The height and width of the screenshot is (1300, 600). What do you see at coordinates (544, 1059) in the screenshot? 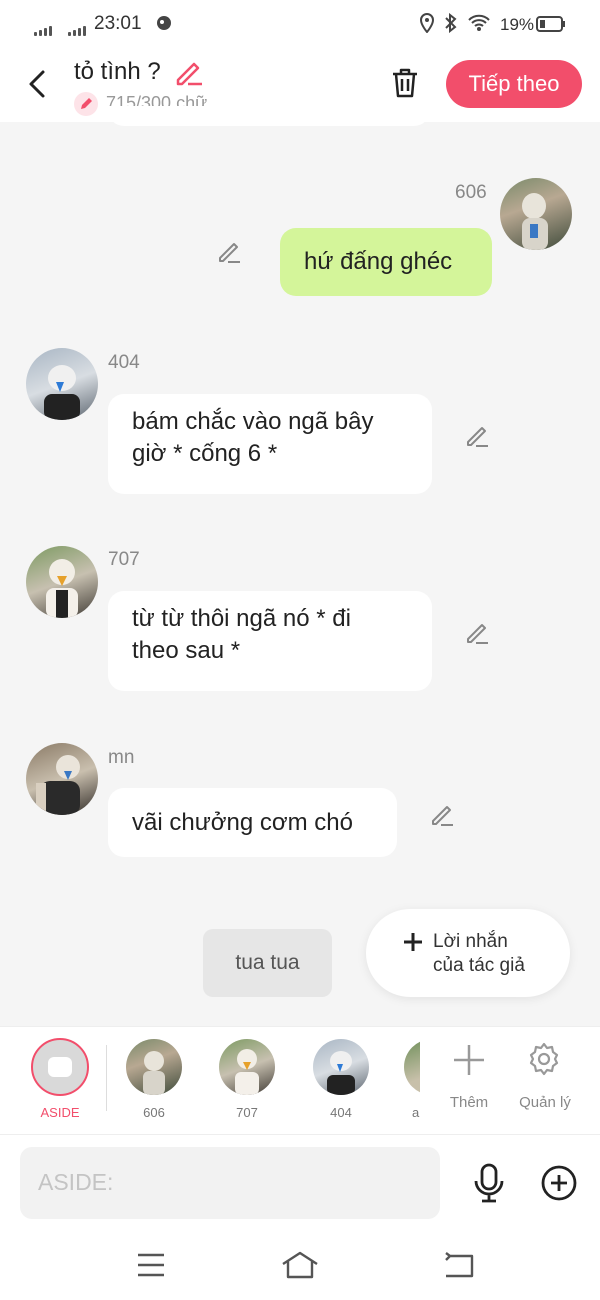
I see `gear-icon` at bounding box center [544, 1059].